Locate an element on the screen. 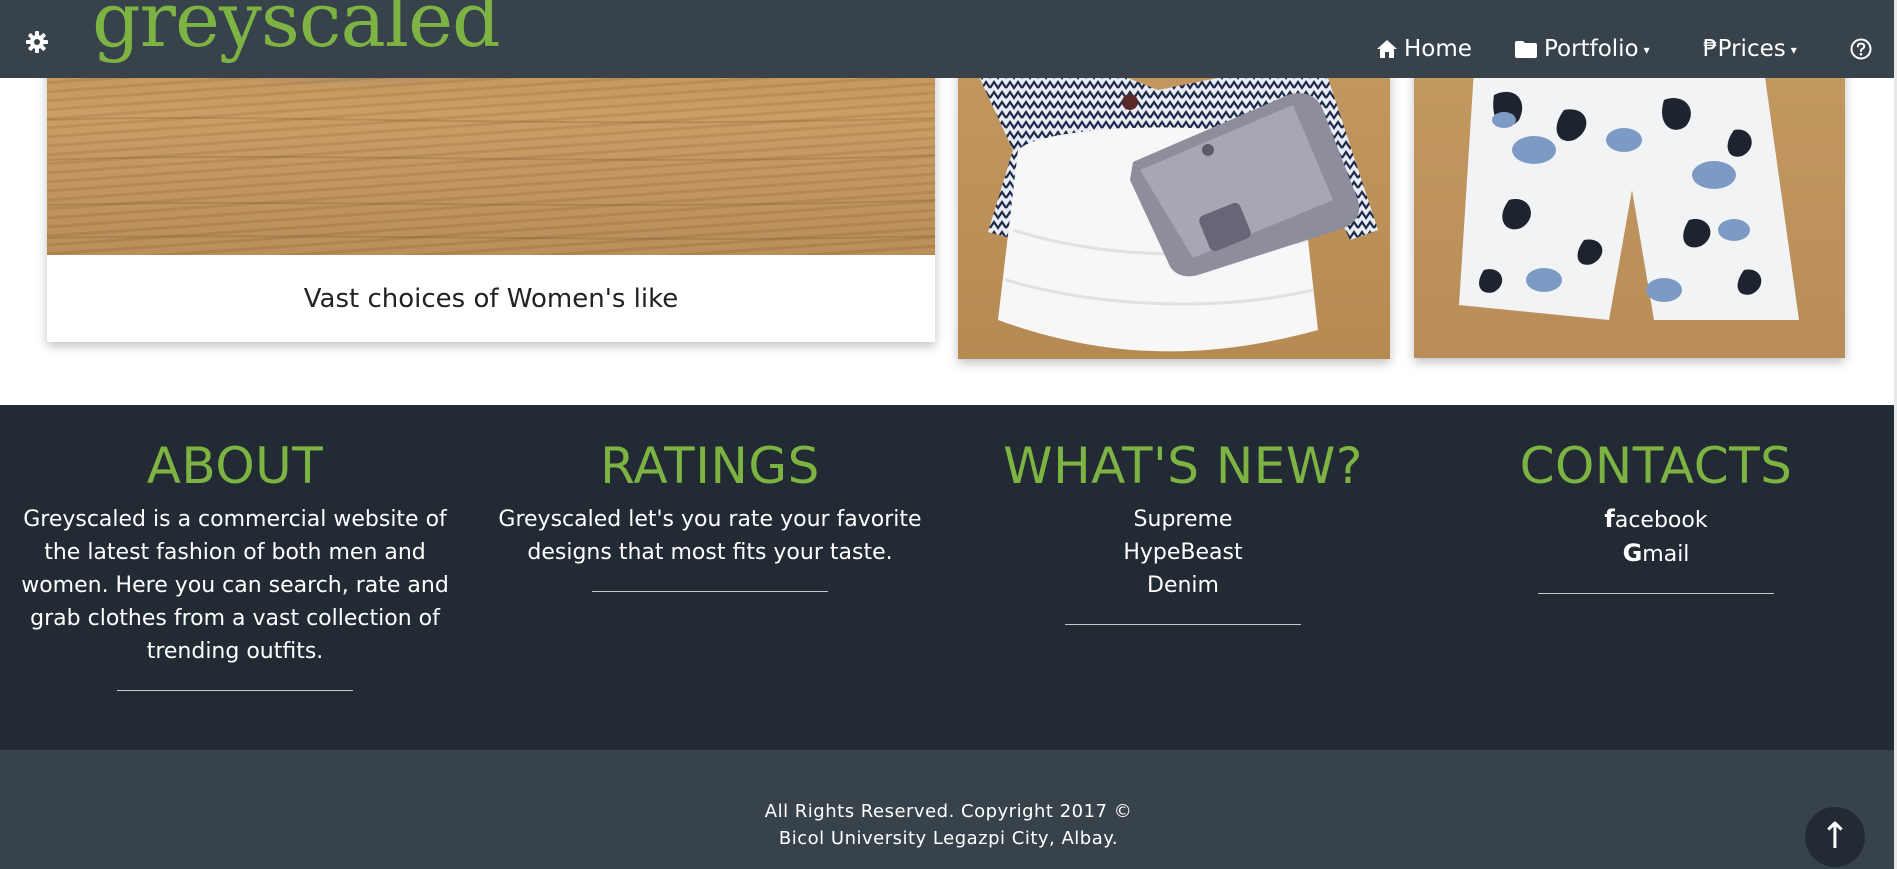  featured-caption: Vast choices of Women's like is located at coordinates (491, 298).